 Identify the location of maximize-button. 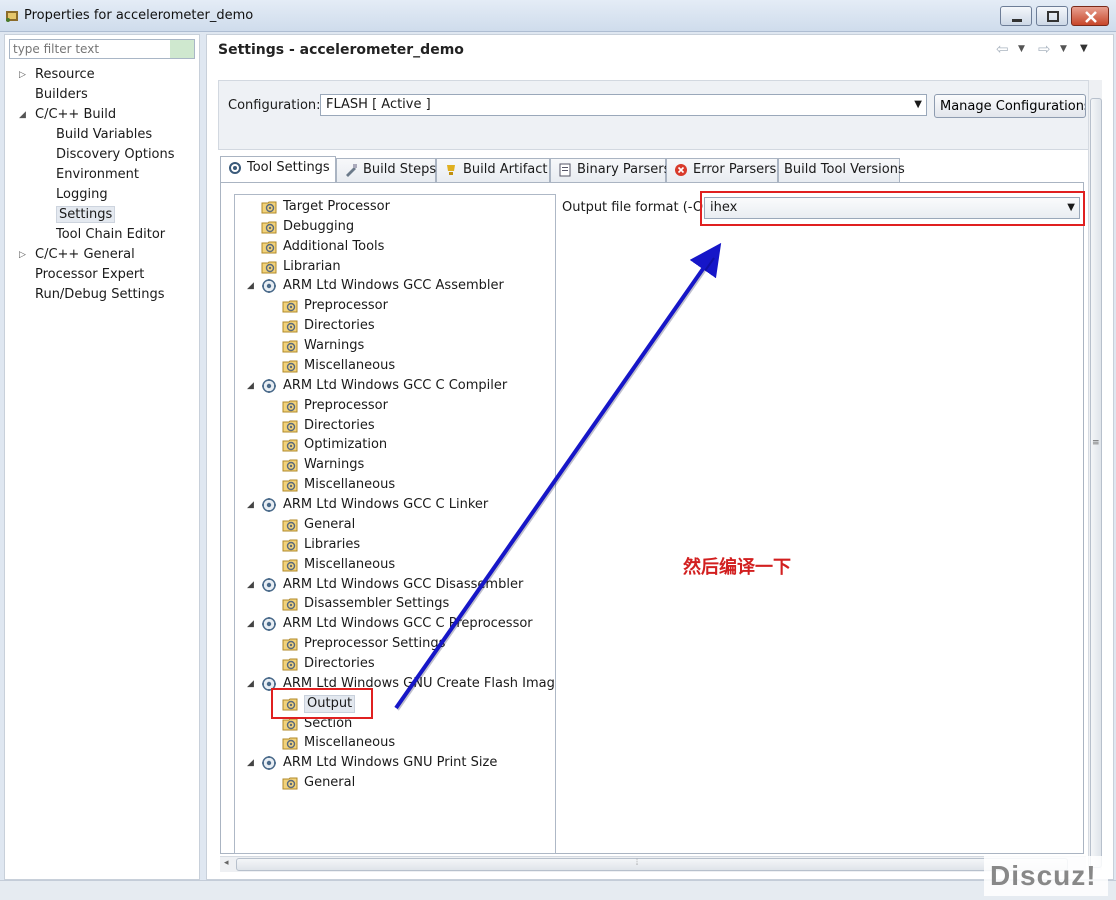
(1052, 16).